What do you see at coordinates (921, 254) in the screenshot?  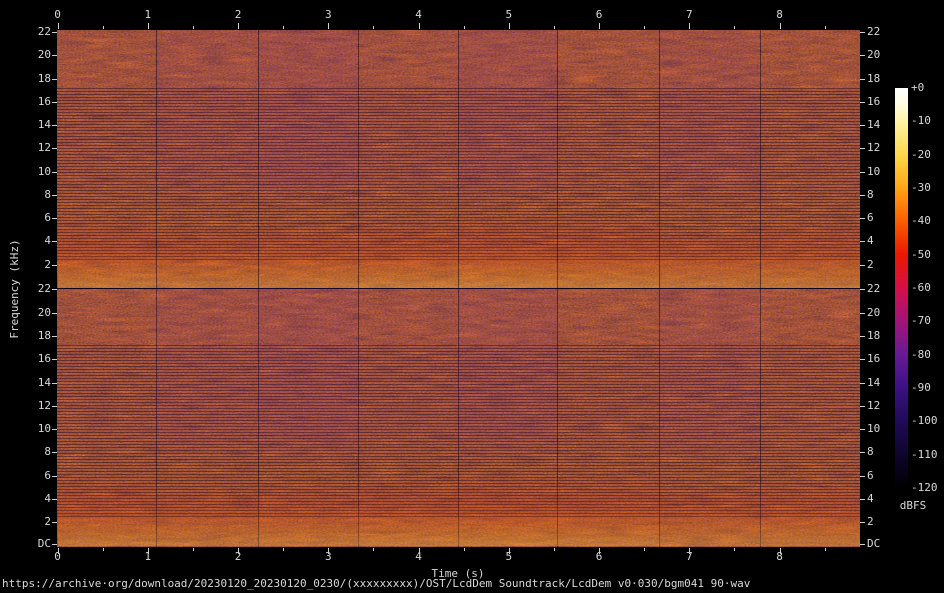 I see `colorbar-tick-label: -50` at bounding box center [921, 254].